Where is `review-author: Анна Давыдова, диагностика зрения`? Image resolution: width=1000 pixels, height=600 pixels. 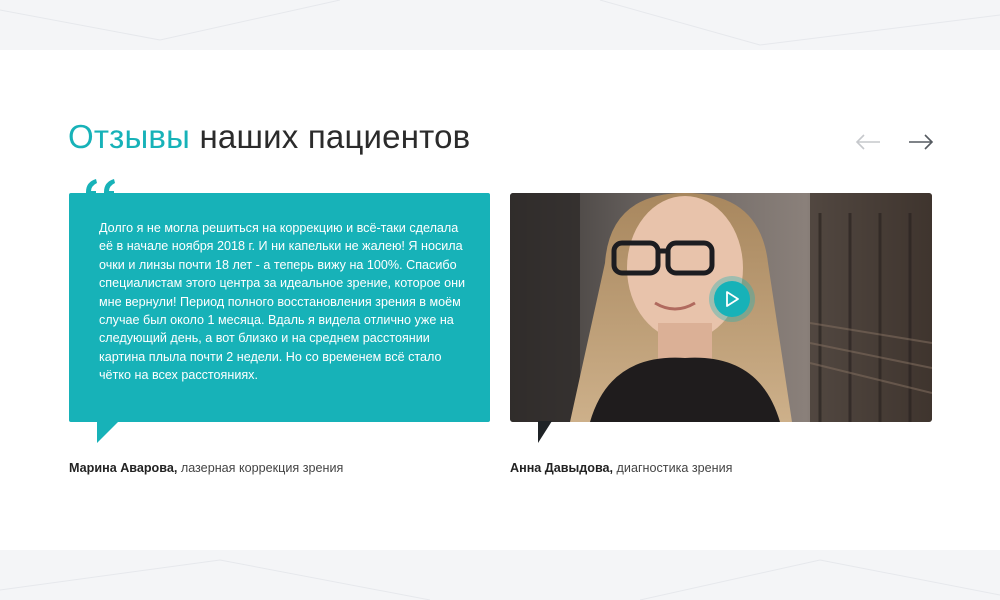 review-author: Анна Давыдова, диагностика зрения is located at coordinates (621, 468).